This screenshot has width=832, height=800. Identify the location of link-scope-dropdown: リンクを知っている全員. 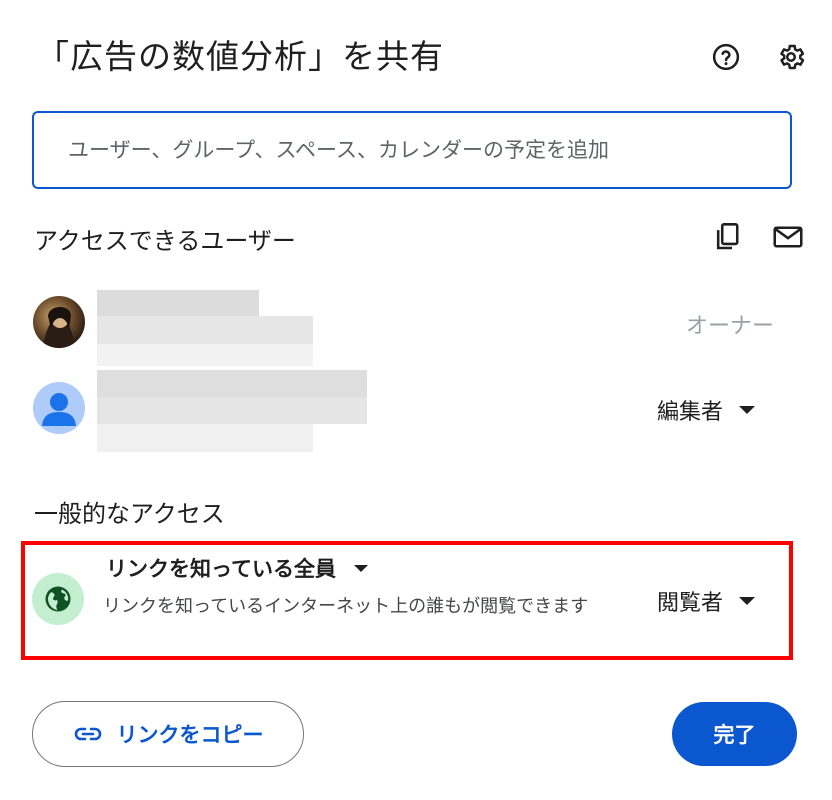
(237, 568).